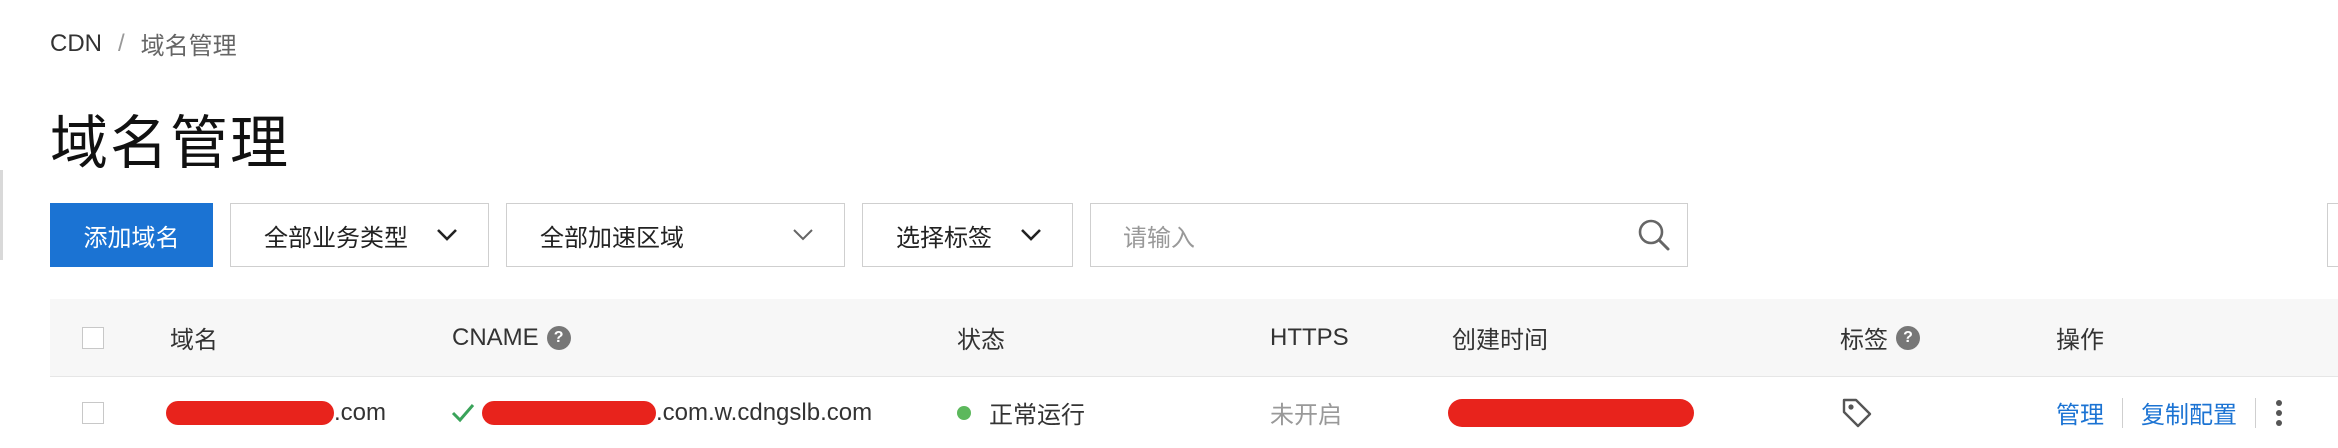 The height and width of the screenshot is (448, 2338). What do you see at coordinates (250, 412) in the screenshot?
I see `redacted-domain` at bounding box center [250, 412].